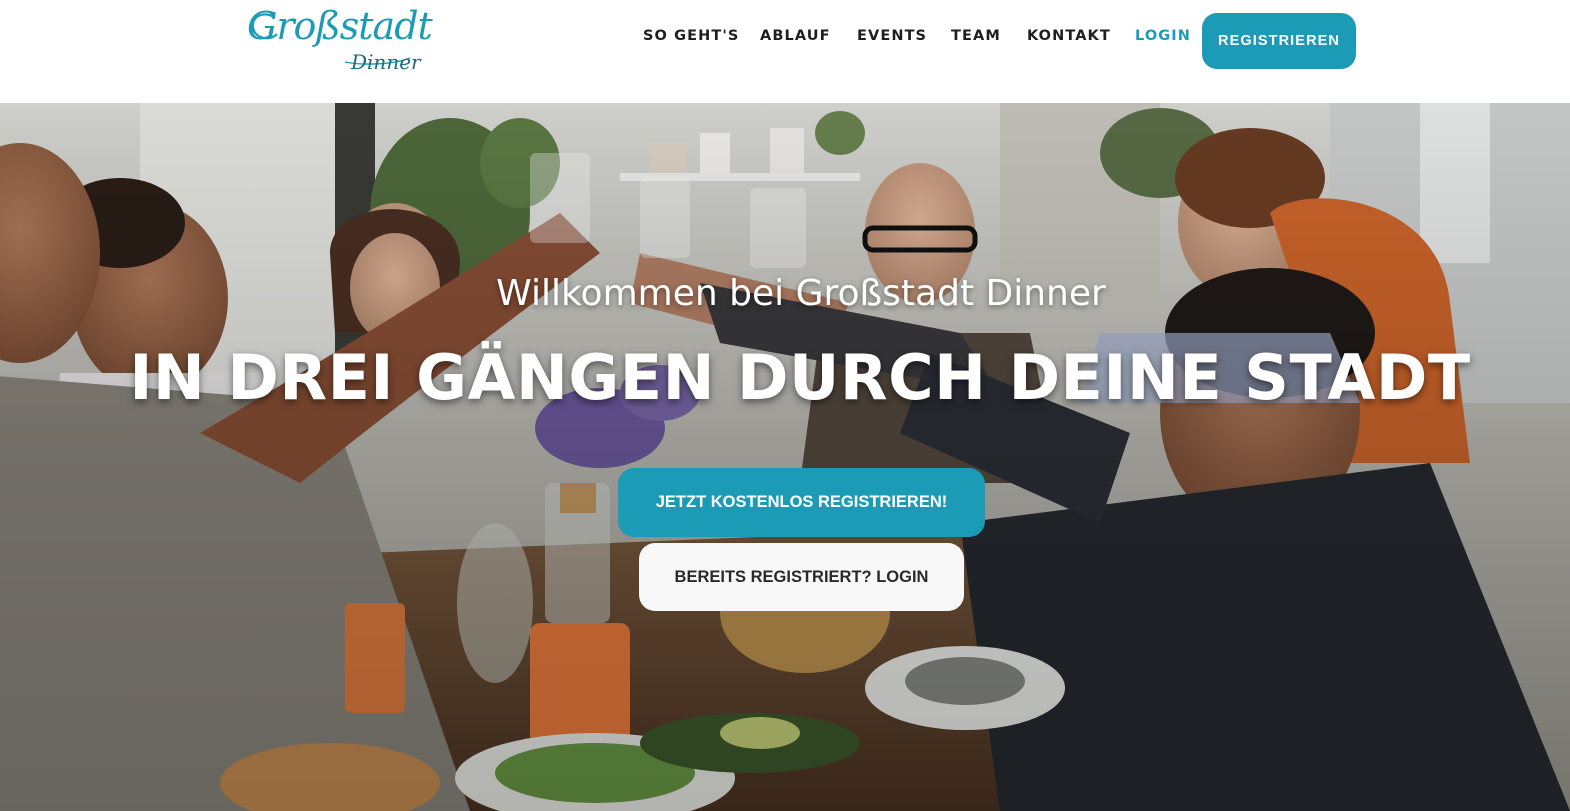  Describe the element at coordinates (1069, 39) in the screenshot. I see `nav-item-kontakt: KONTAKT` at that location.